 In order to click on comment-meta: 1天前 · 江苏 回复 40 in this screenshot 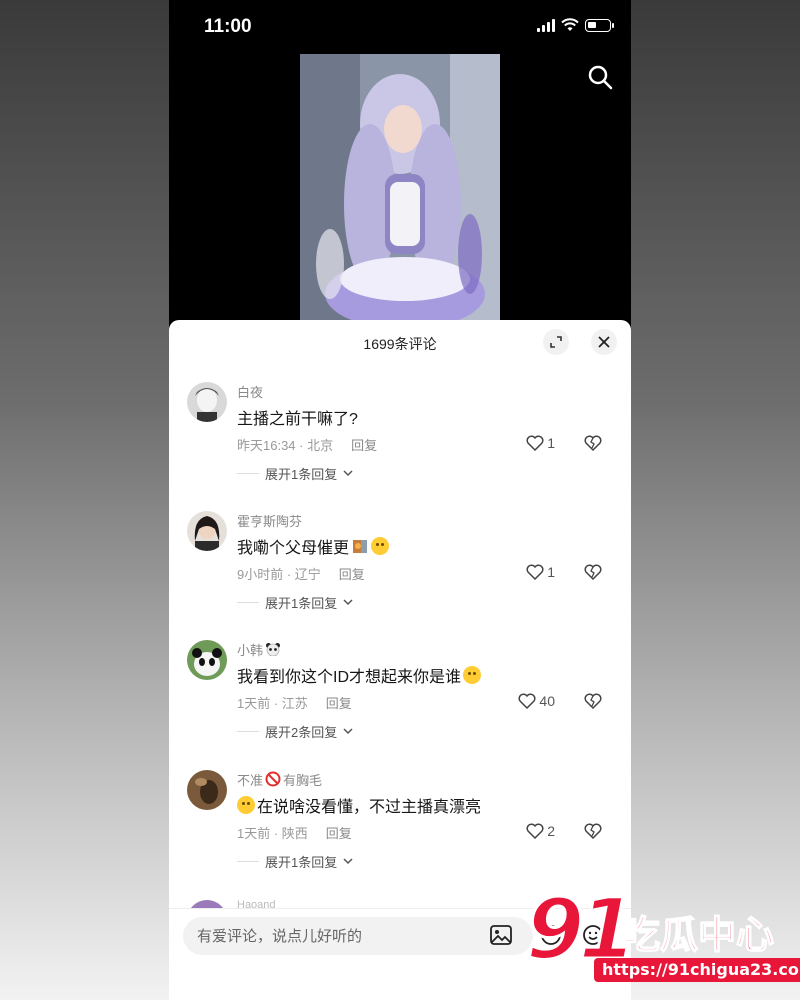, I will do `click(427, 702)`.